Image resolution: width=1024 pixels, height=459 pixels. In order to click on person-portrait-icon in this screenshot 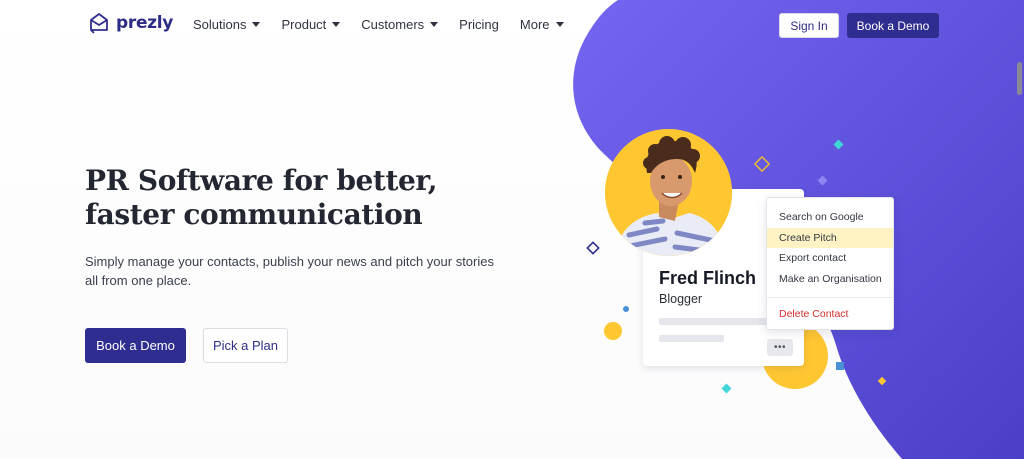, I will do `click(668, 192)`.